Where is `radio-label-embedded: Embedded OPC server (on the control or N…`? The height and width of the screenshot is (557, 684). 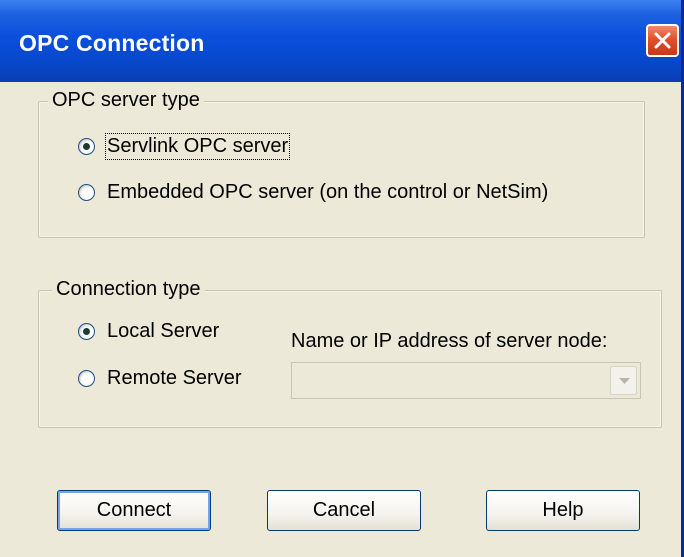 radio-label-embedded: Embedded OPC server (on the control or N… is located at coordinates (328, 192).